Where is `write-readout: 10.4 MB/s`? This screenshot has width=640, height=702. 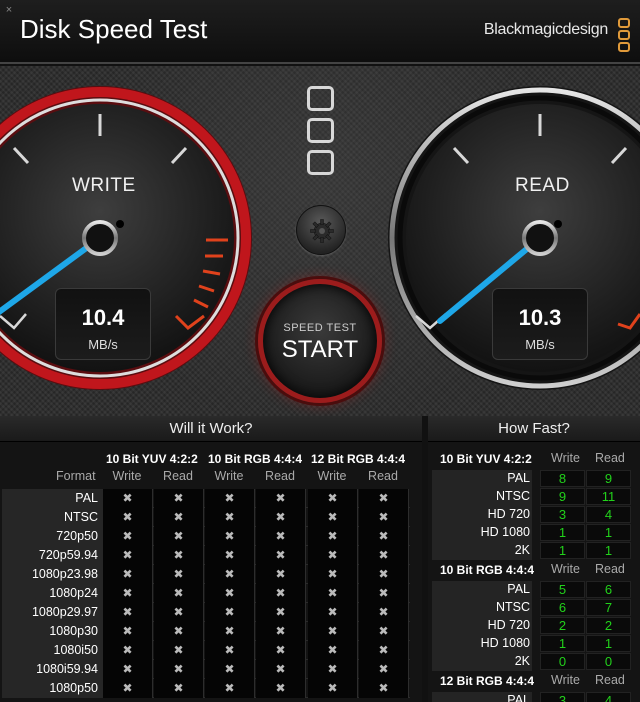 write-readout: 10.4 MB/s is located at coordinates (103, 324).